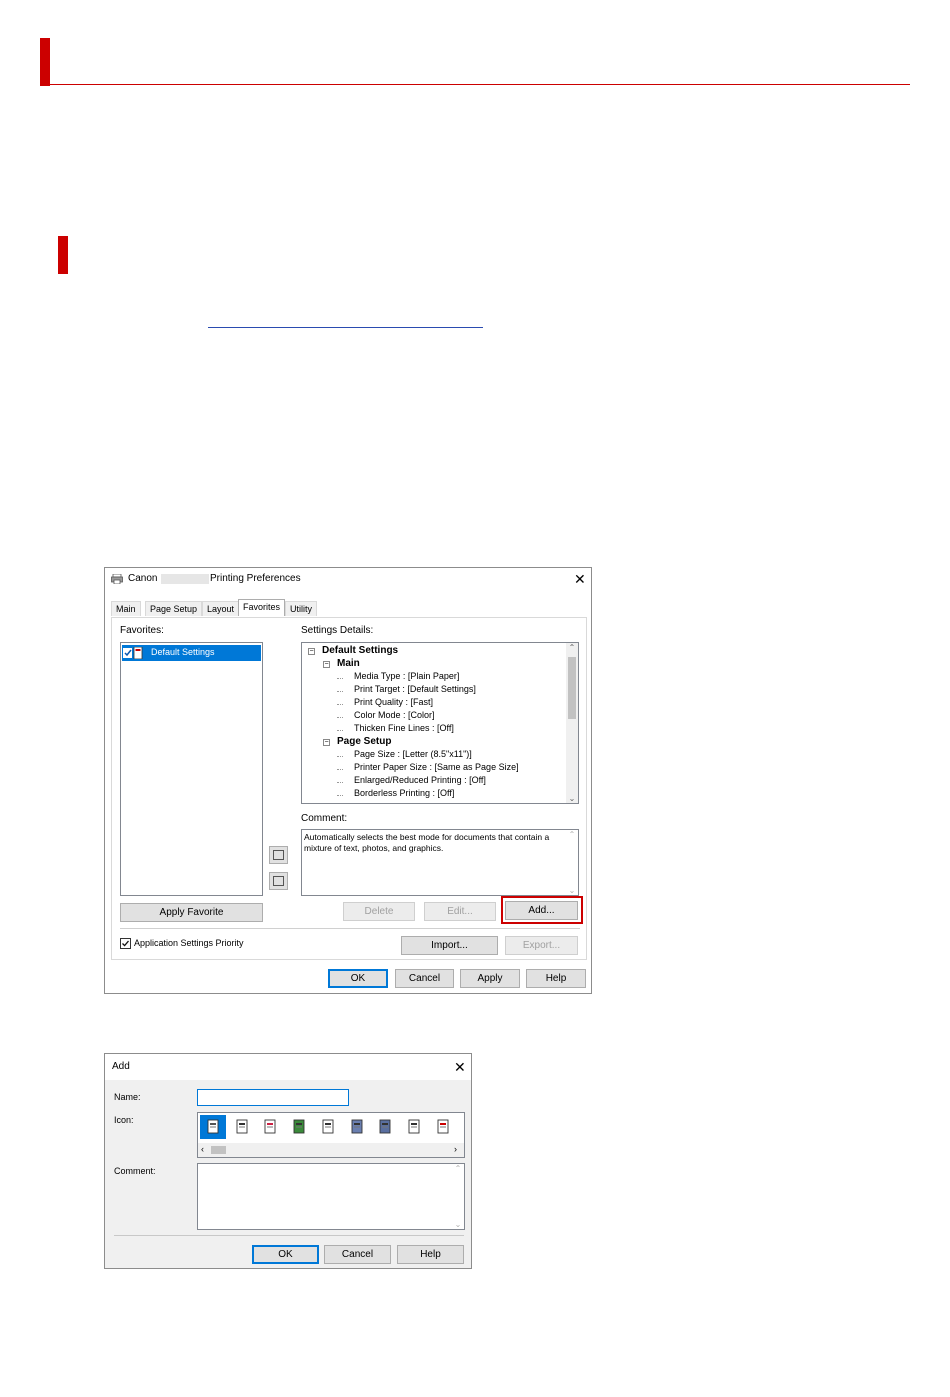  Describe the element at coordinates (63, 255) in the screenshot. I see `subheading-accent-bar` at that location.